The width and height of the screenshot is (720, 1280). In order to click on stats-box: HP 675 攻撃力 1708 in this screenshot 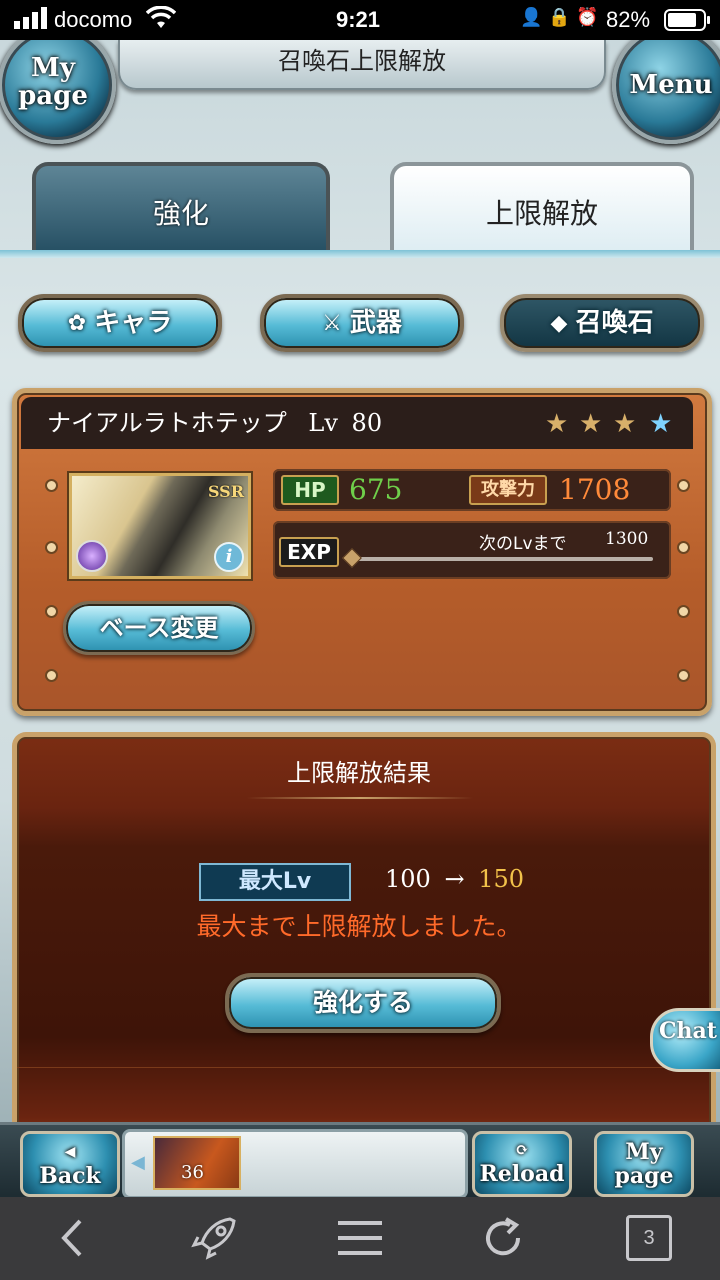, I will do `click(472, 490)`.